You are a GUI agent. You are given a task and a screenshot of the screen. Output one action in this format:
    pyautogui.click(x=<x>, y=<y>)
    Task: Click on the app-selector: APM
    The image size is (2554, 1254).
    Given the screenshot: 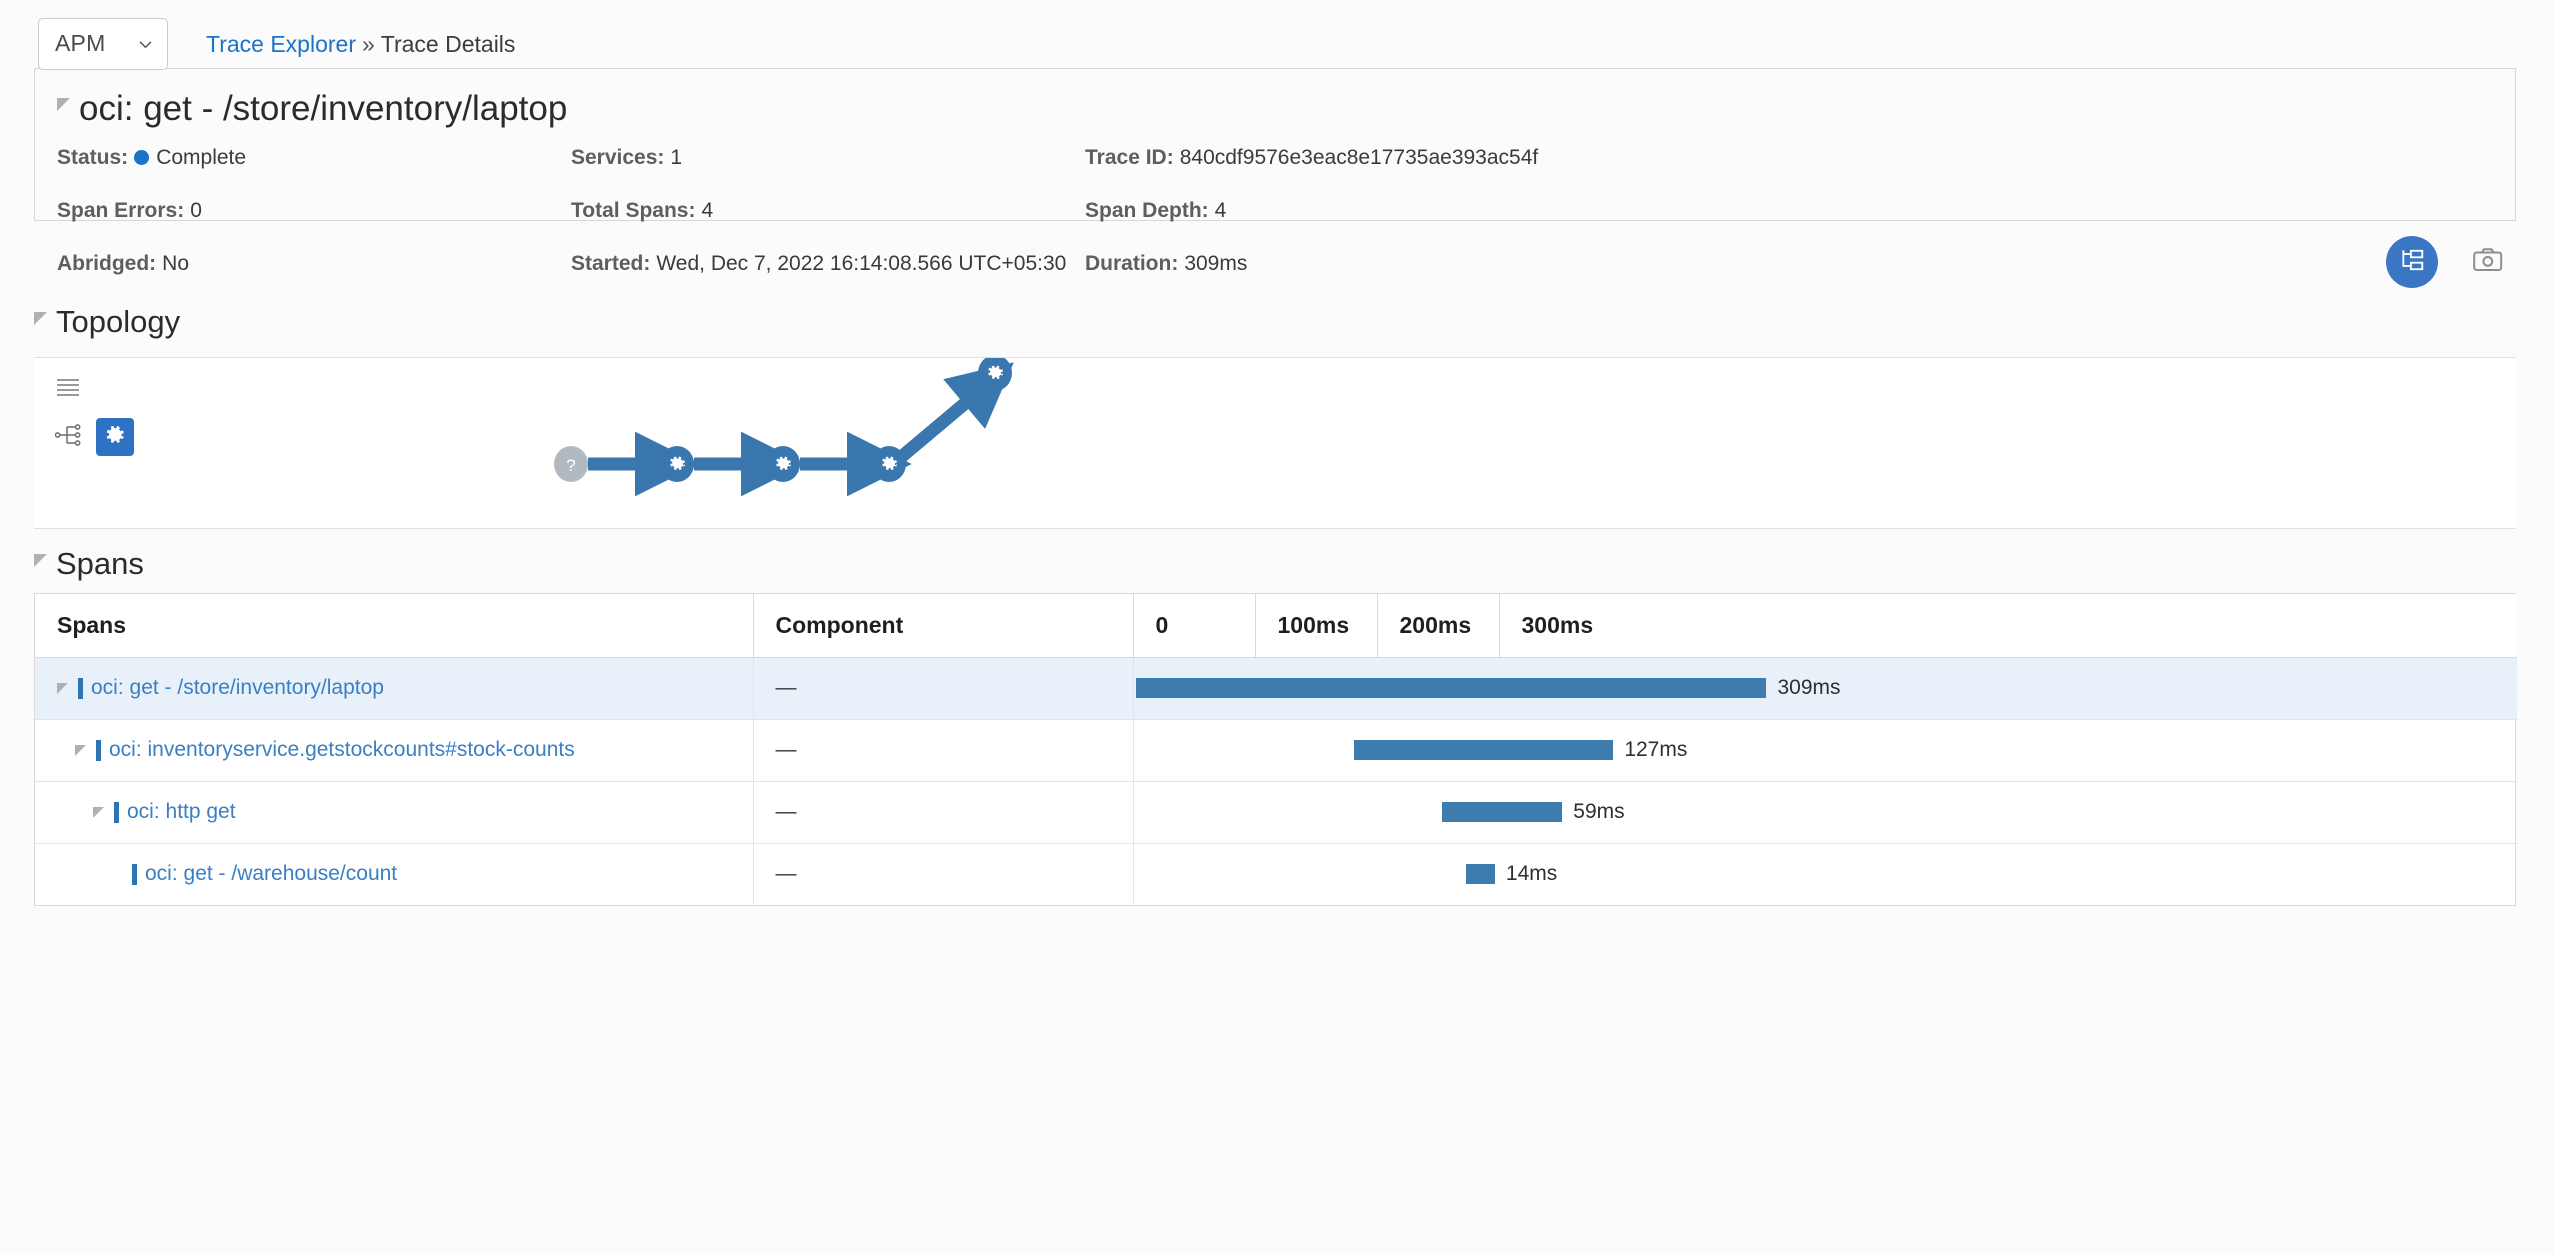 What is the action you would take?
    pyautogui.click(x=103, y=43)
    